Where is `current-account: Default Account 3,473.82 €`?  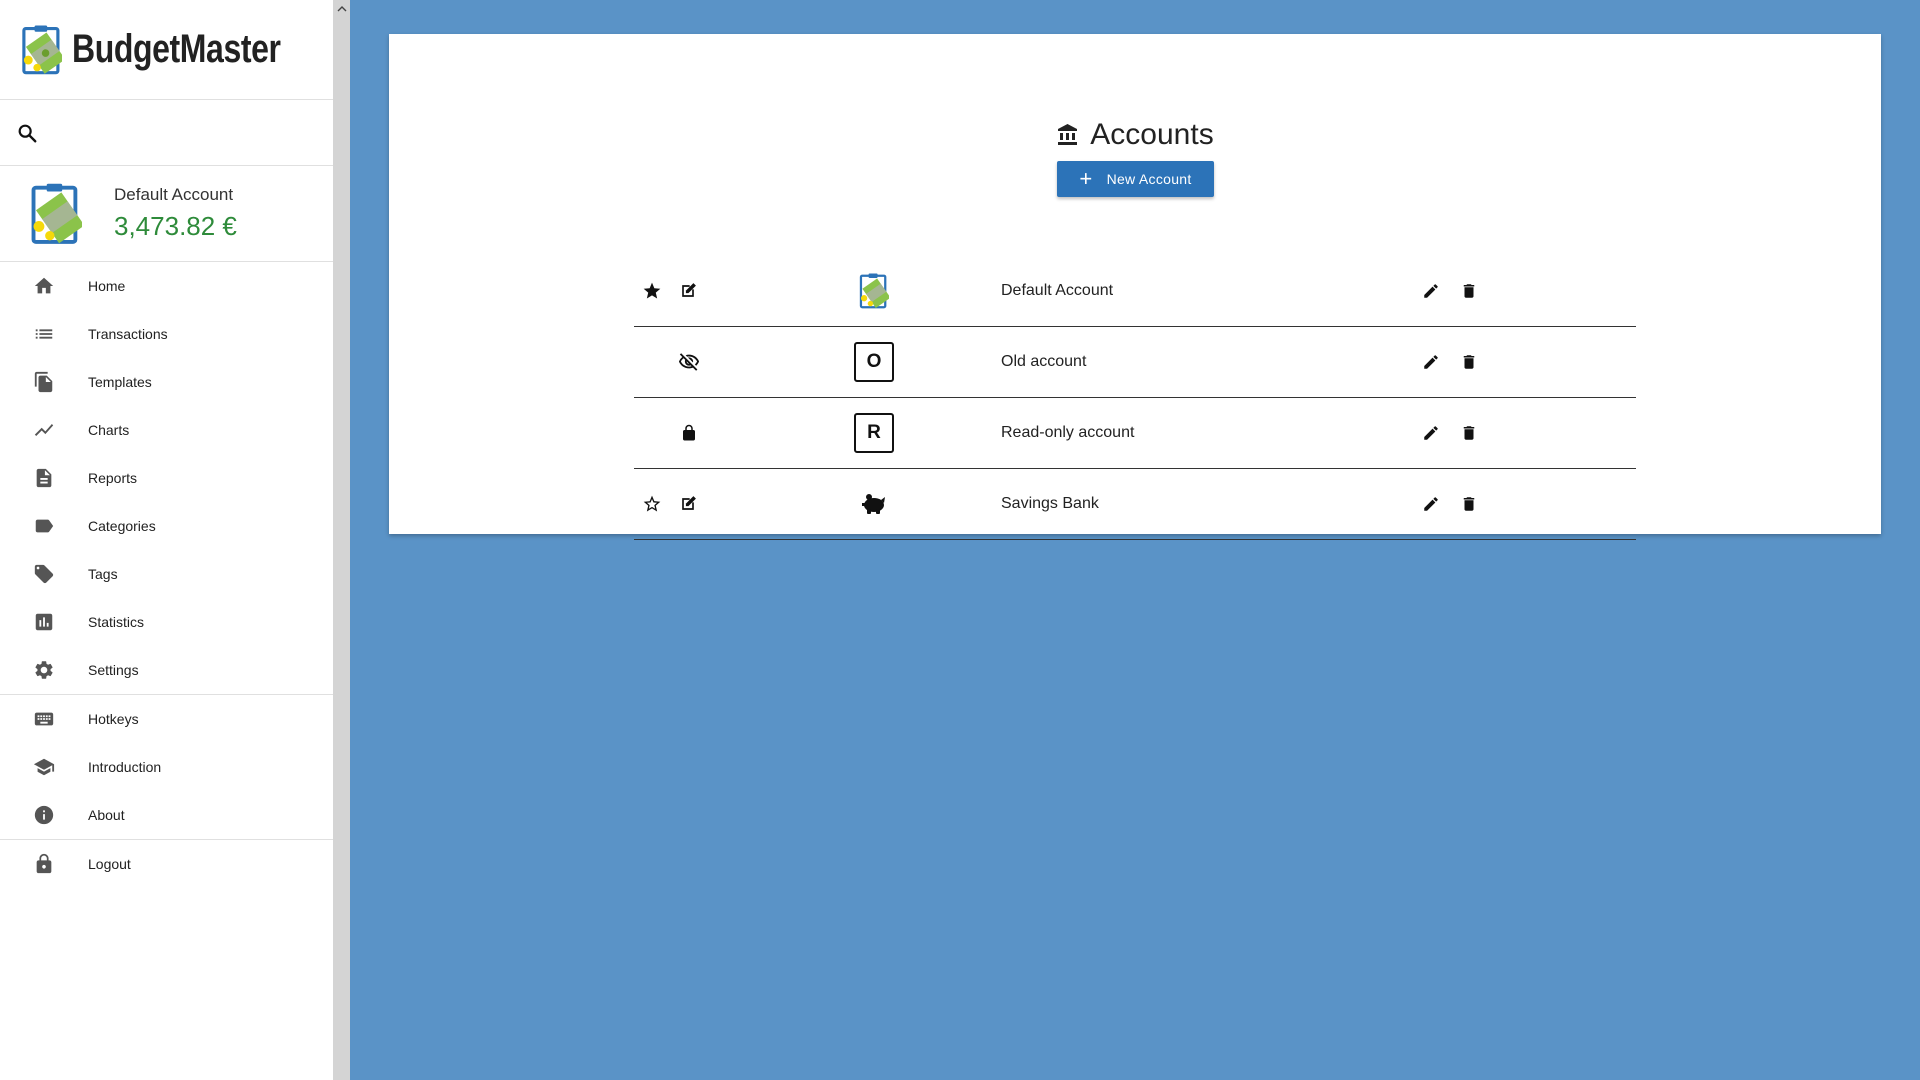 current-account: Default Account 3,473.82 € is located at coordinates (166, 214).